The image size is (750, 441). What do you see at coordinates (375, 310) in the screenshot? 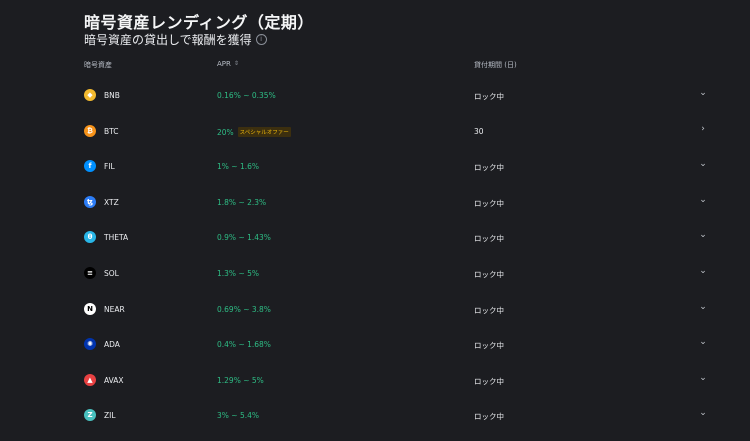
I see `table-row: N NEAR 0.69% ~ 3.8% ロック中 ⌄` at bounding box center [375, 310].